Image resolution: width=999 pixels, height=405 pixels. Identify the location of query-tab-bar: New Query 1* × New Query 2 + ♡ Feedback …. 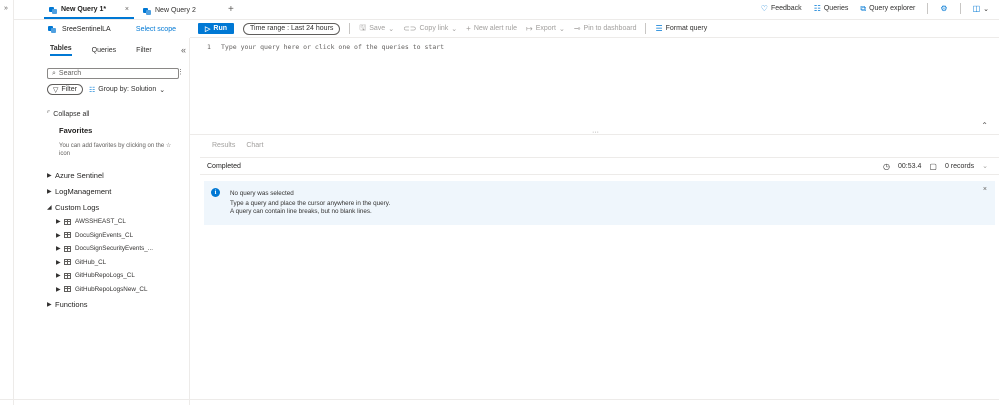
(506, 10).